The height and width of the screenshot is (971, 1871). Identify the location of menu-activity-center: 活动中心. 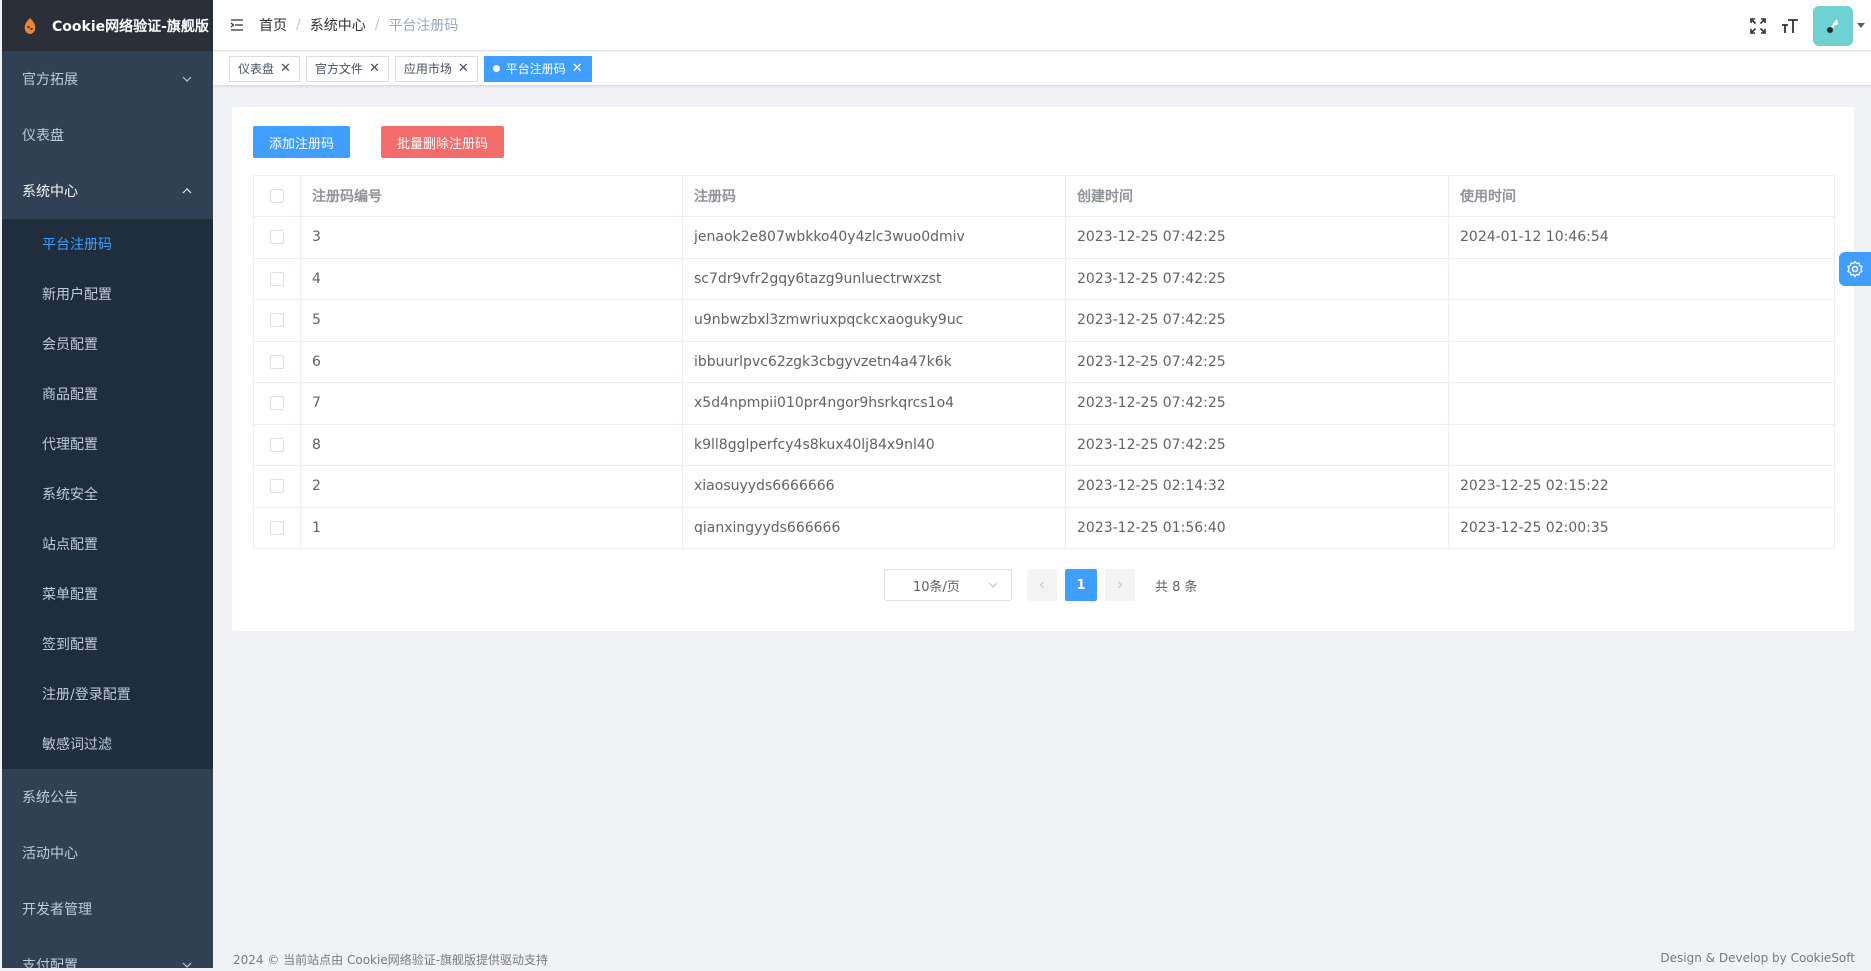
(107, 853).